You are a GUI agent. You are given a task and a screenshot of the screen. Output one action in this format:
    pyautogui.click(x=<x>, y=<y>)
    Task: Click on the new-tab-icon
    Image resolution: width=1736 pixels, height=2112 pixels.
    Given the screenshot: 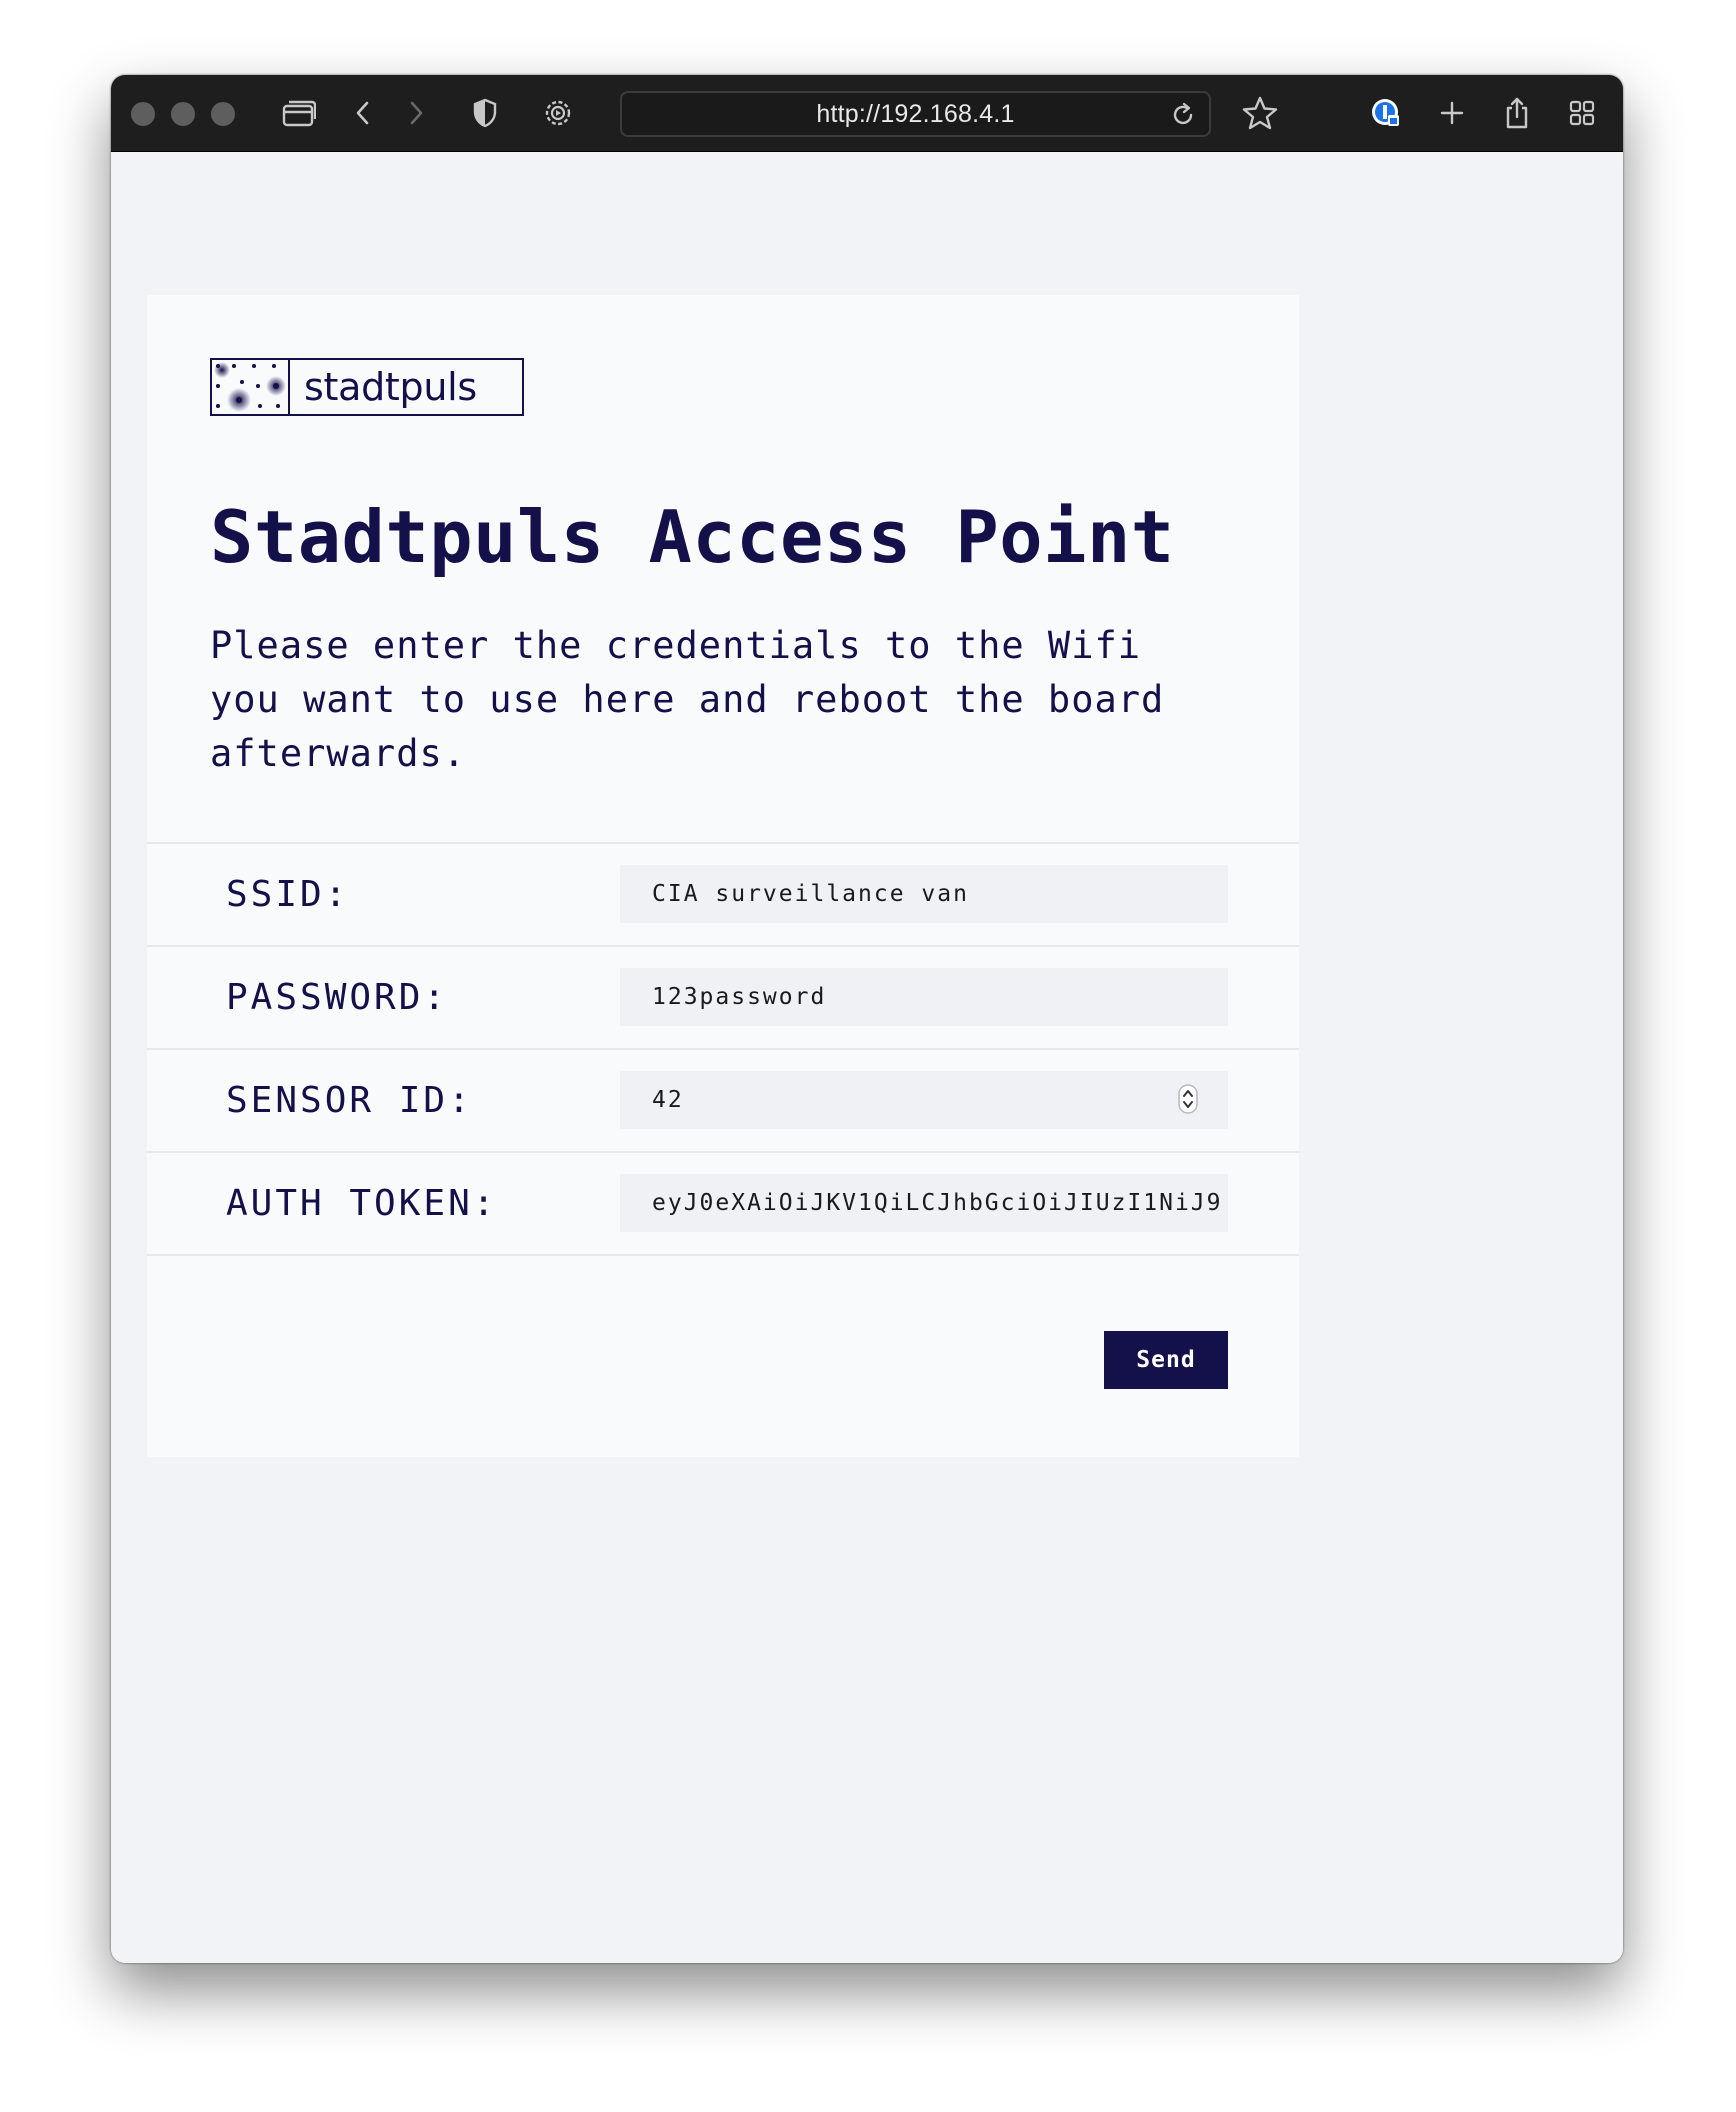 What is the action you would take?
    pyautogui.click(x=1452, y=113)
    